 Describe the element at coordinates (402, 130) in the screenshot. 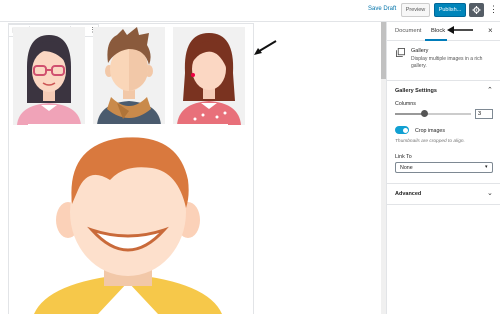

I see `crop-images-toggle` at that location.